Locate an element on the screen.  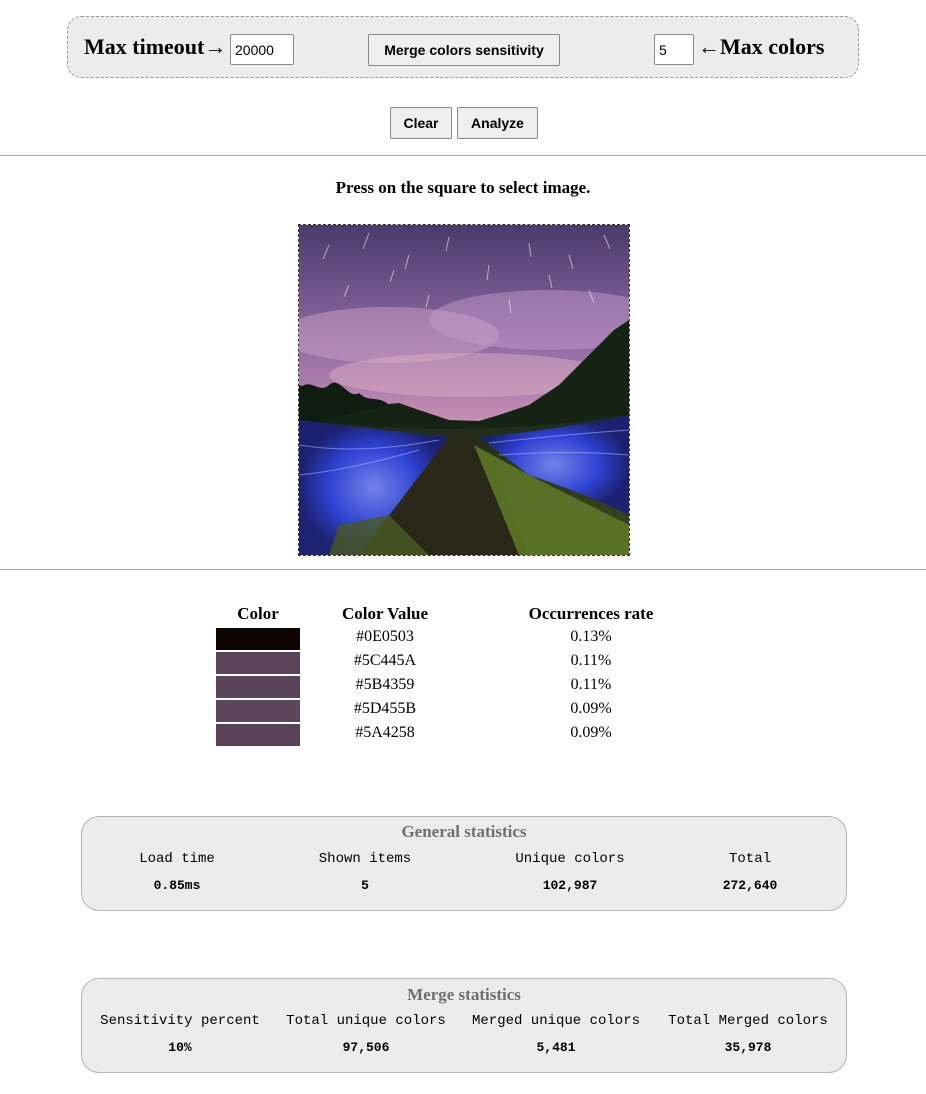
image-select-square is located at coordinates (464, 390).